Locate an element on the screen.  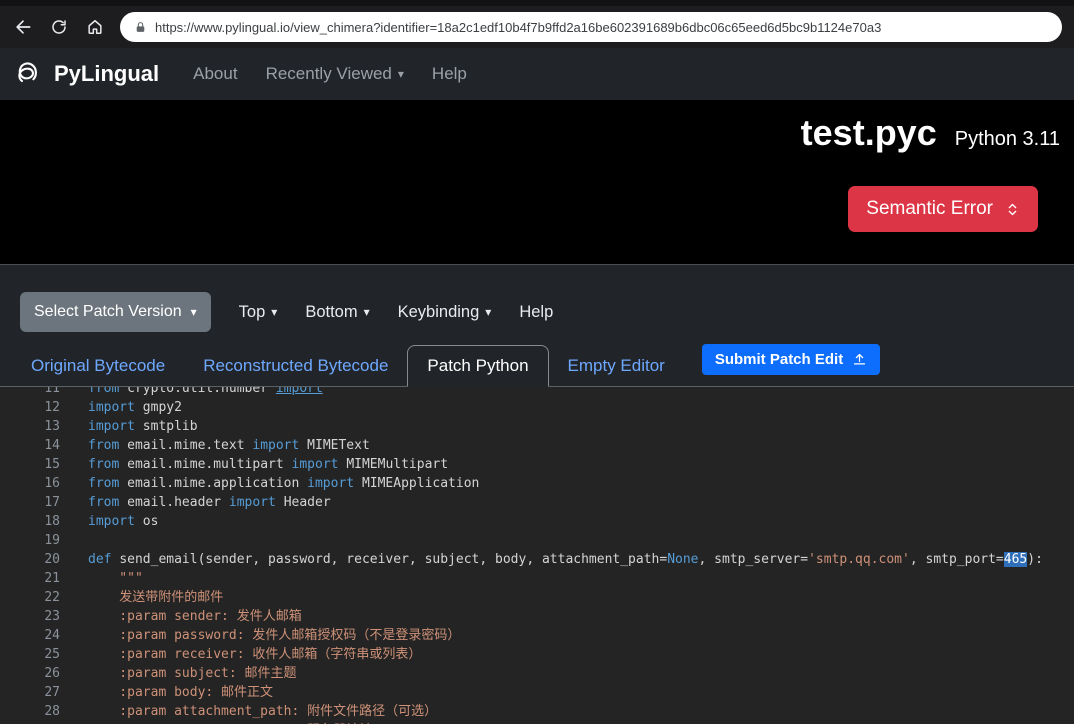
toolbar-item-help: Help is located at coordinates (536, 312).